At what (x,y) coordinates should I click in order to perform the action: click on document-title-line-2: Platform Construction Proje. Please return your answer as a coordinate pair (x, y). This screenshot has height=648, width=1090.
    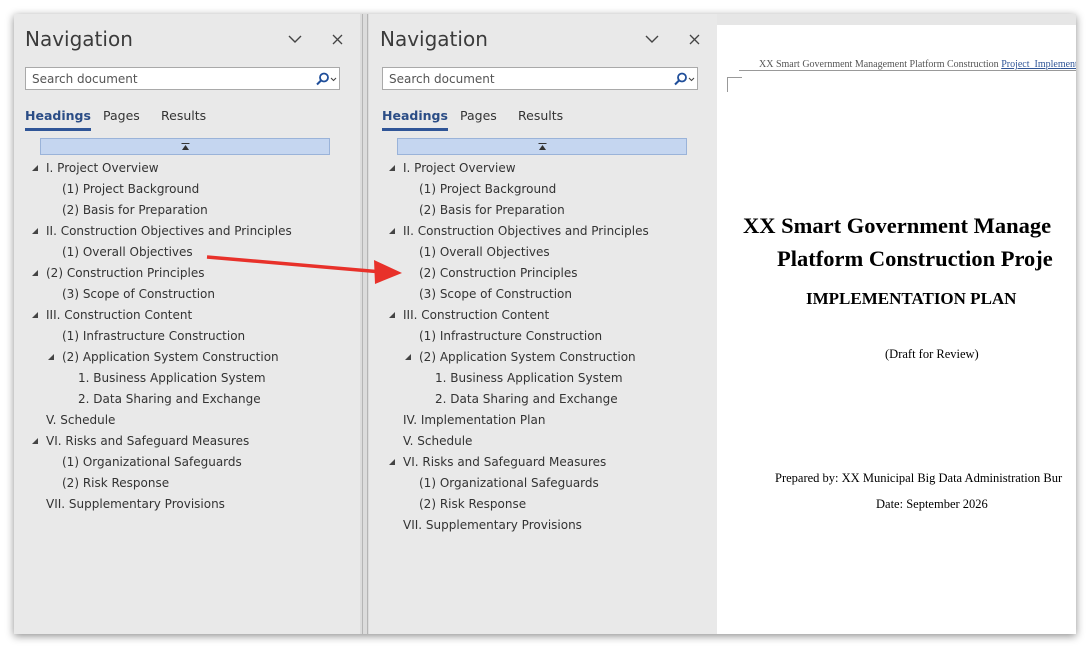
    Looking at the image, I should click on (915, 258).